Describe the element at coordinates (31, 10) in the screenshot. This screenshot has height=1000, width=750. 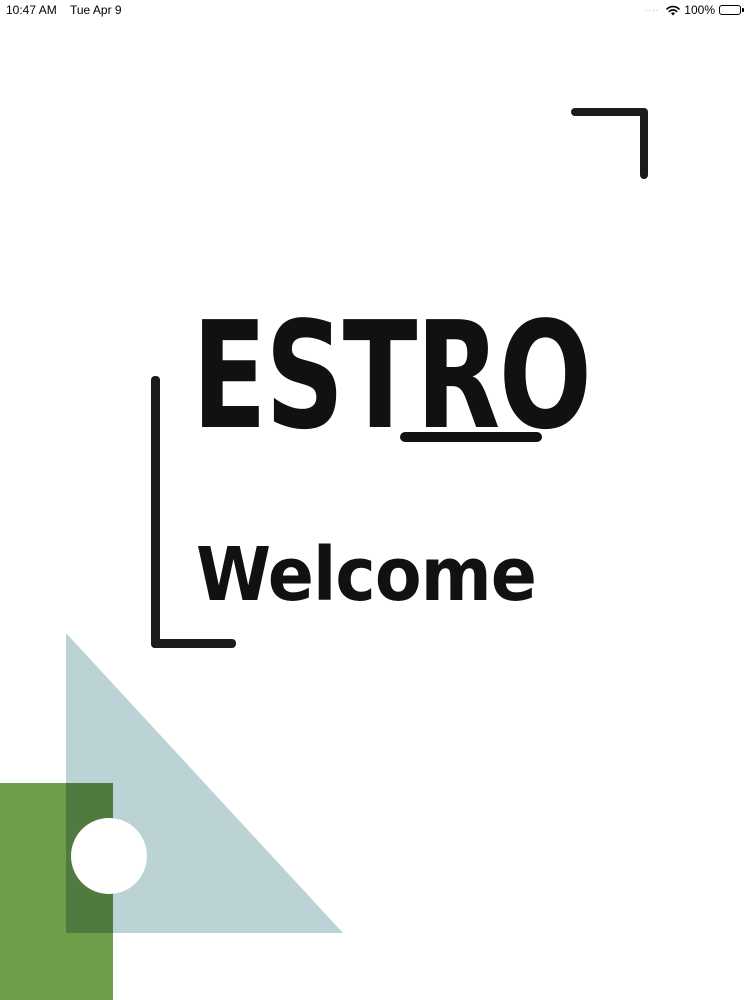
I see `status-time: 10:47 AM` at that location.